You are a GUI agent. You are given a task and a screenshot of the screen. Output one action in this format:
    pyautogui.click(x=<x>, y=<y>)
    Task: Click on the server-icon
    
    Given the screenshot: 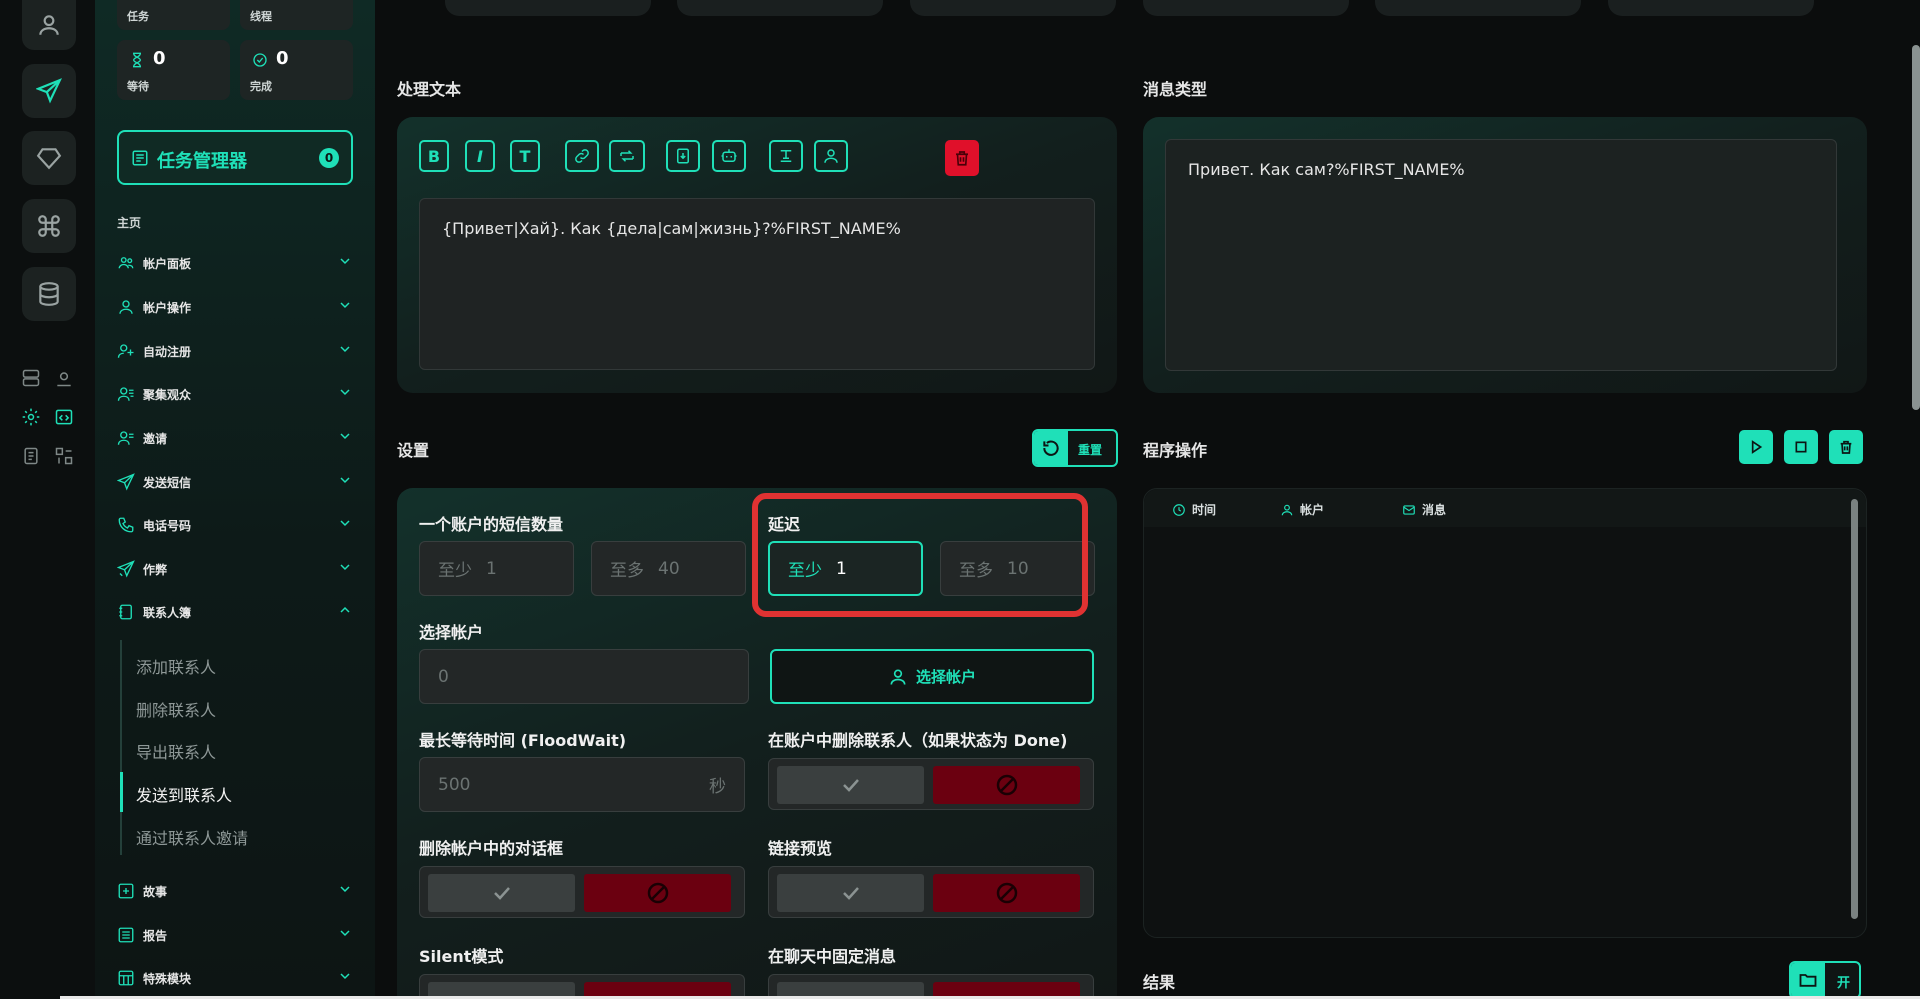 What is the action you would take?
    pyautogui.click(x=31, y=378)
    